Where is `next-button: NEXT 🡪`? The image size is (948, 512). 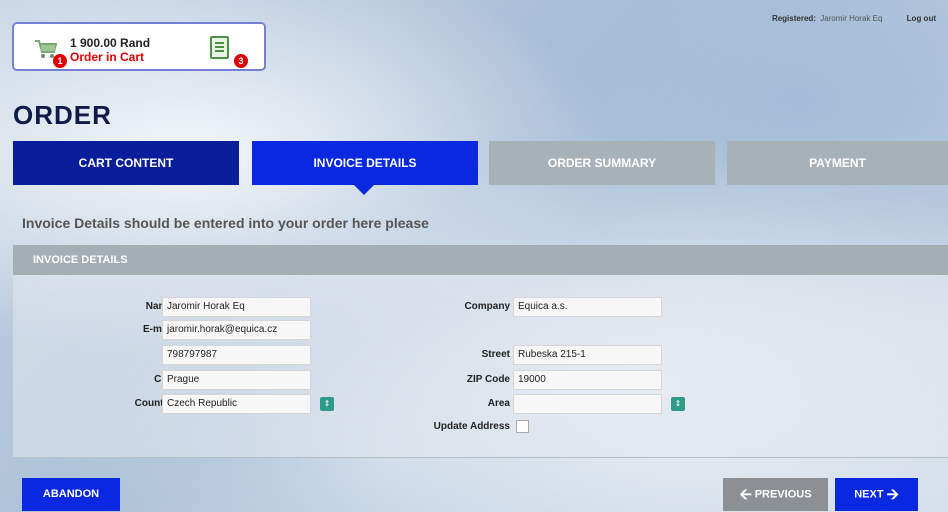 next-button: NEXT 🡪 is located at coordinates (876, 494).